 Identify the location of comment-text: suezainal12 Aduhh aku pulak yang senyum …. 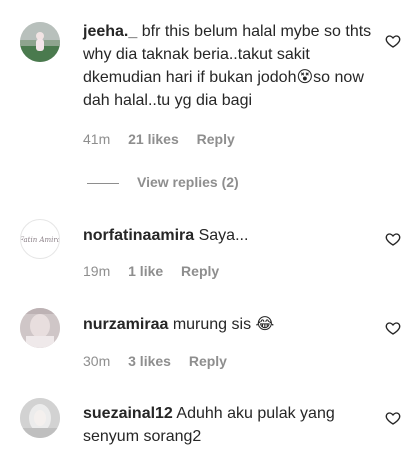
(228, 425).